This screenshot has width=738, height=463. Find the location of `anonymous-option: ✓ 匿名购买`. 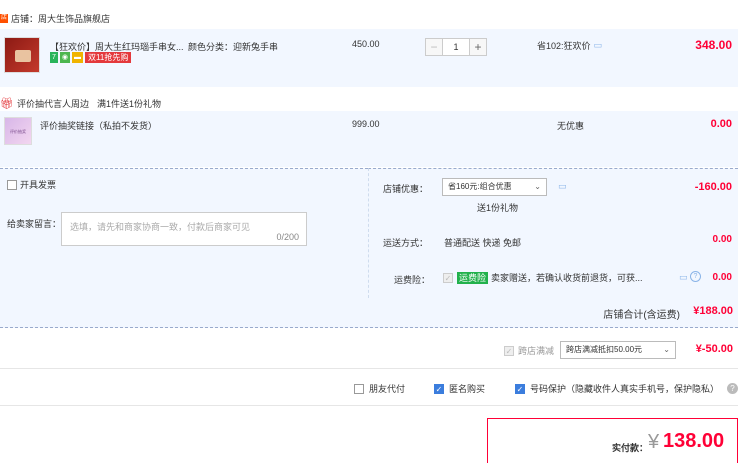

anonymous-option: ✓ 匿名购买 is located at coordinates (459, 388).